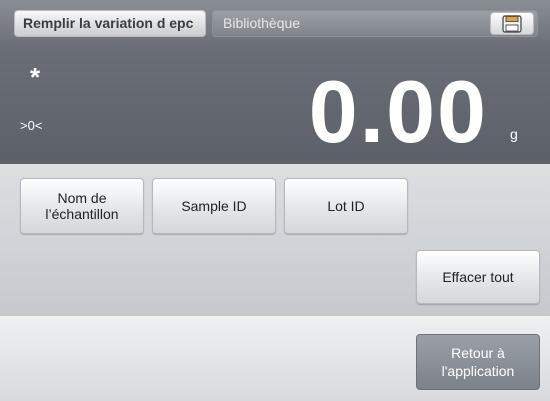 This screenshot has width=550, height=401. I want to click on sample-name-button: Nom de l’échantillon, so click(82, 206).